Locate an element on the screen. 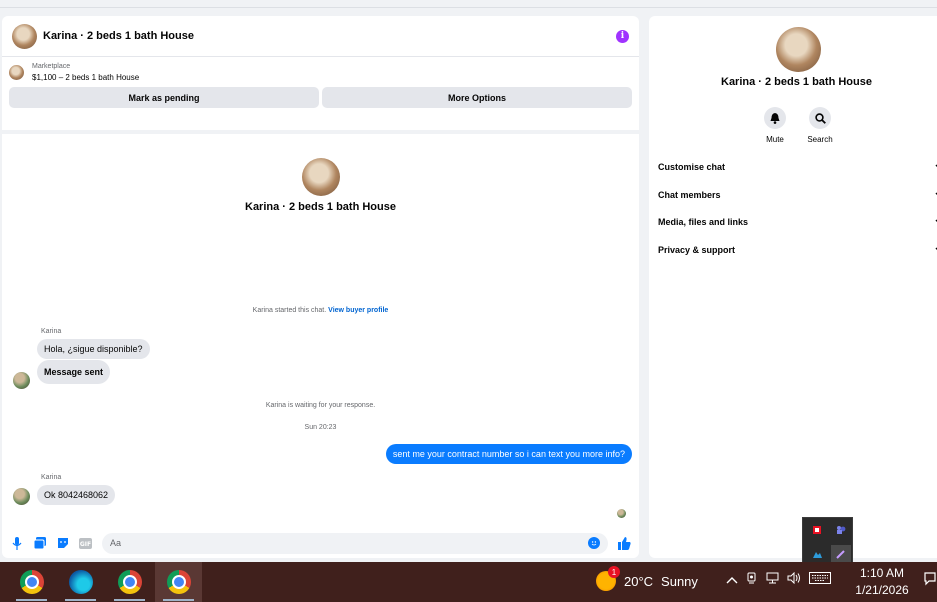  chat-header: Karina · 2 beds 1 bath House i is located at coordinates (320, 36).